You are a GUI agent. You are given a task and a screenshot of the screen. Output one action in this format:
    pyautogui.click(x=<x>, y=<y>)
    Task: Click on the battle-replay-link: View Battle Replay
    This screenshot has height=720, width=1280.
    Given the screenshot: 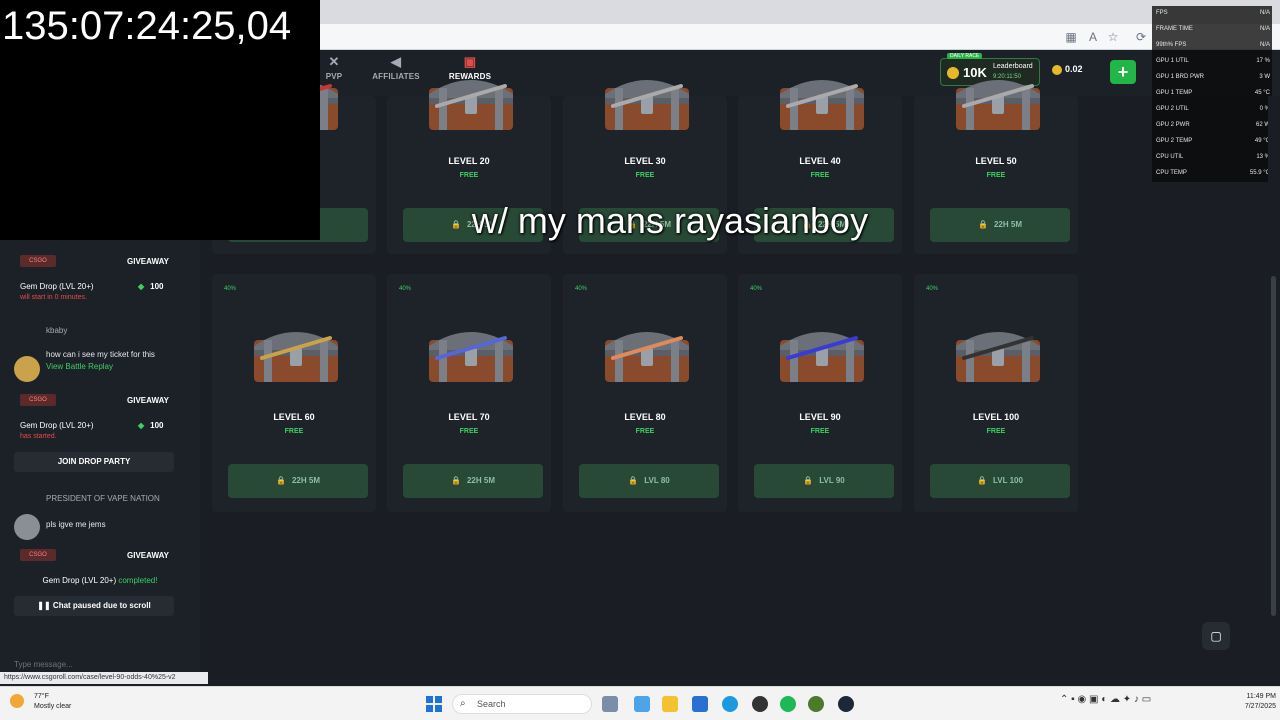 What is the action you would take?
    pyautogui.click(x=79, y=366)
    